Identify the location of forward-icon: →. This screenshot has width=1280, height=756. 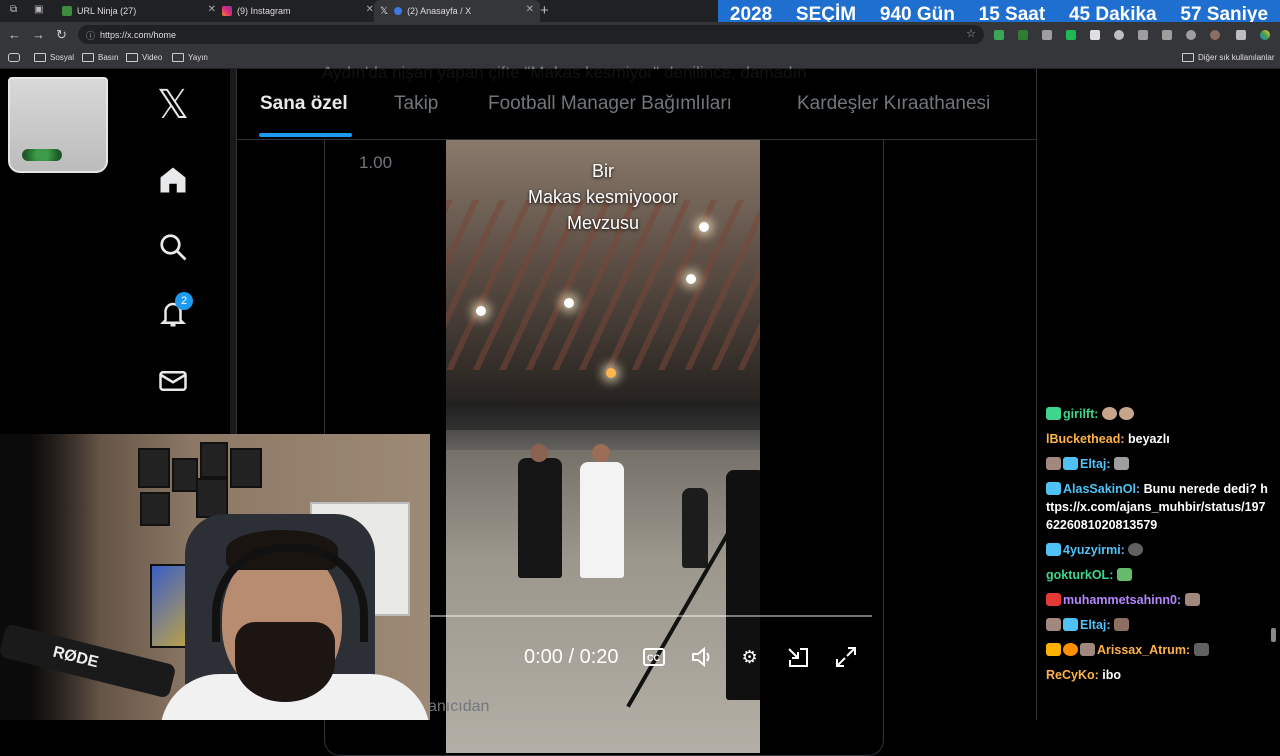
(38, 34).